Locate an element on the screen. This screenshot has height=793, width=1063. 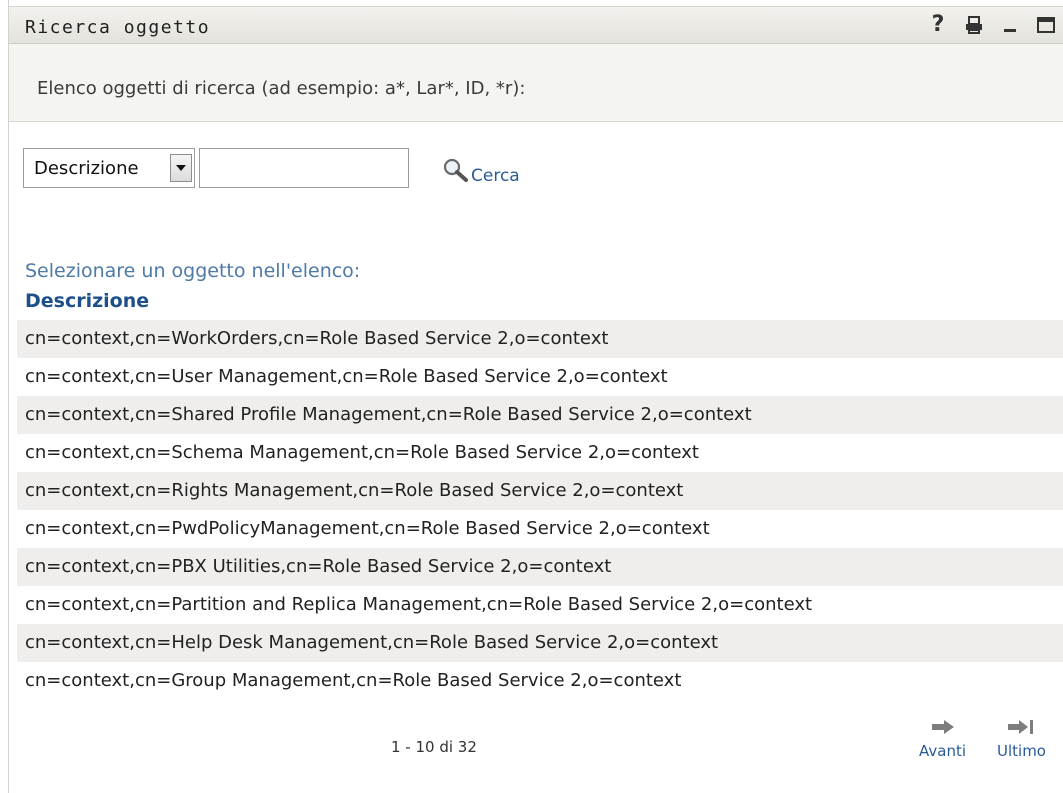
maximize-icon is located at coordinates (1046, 25).